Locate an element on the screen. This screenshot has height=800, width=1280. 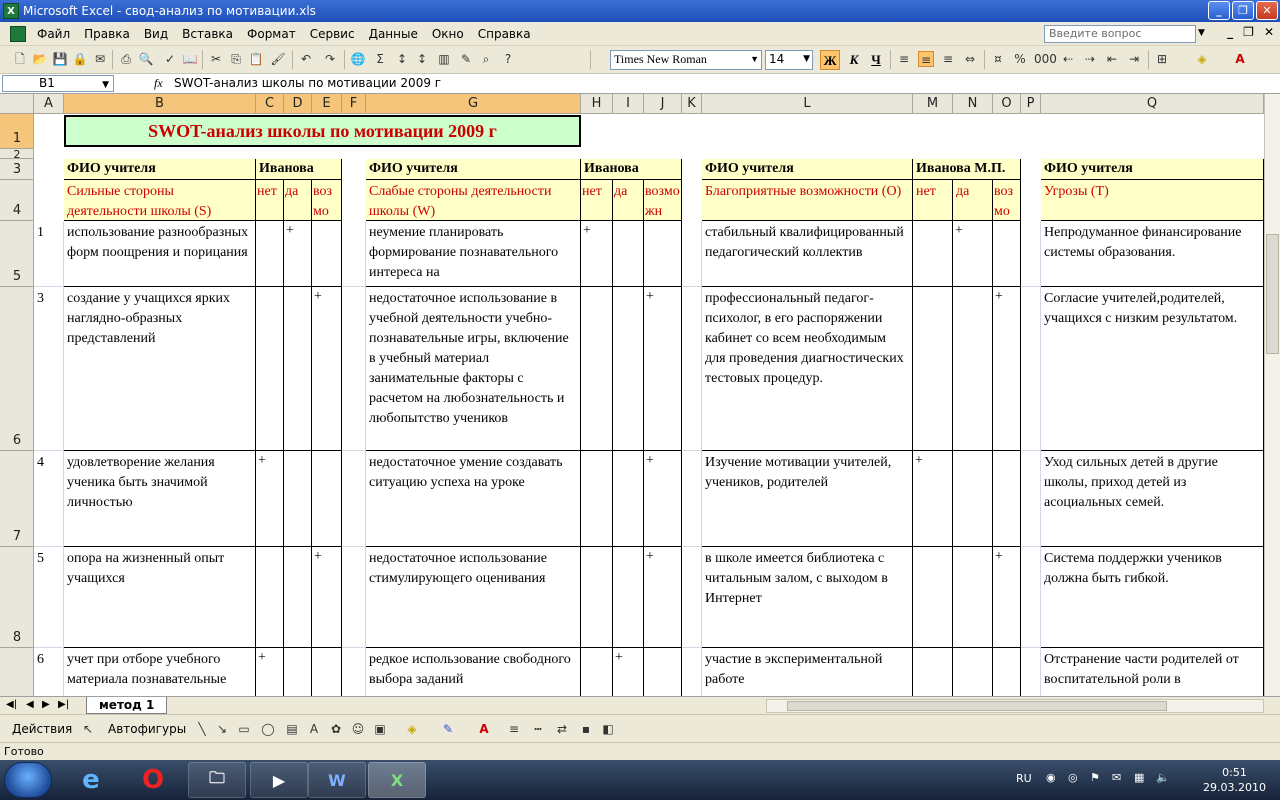
textbox-icon: ▤ is located at coordinates (292, 729).